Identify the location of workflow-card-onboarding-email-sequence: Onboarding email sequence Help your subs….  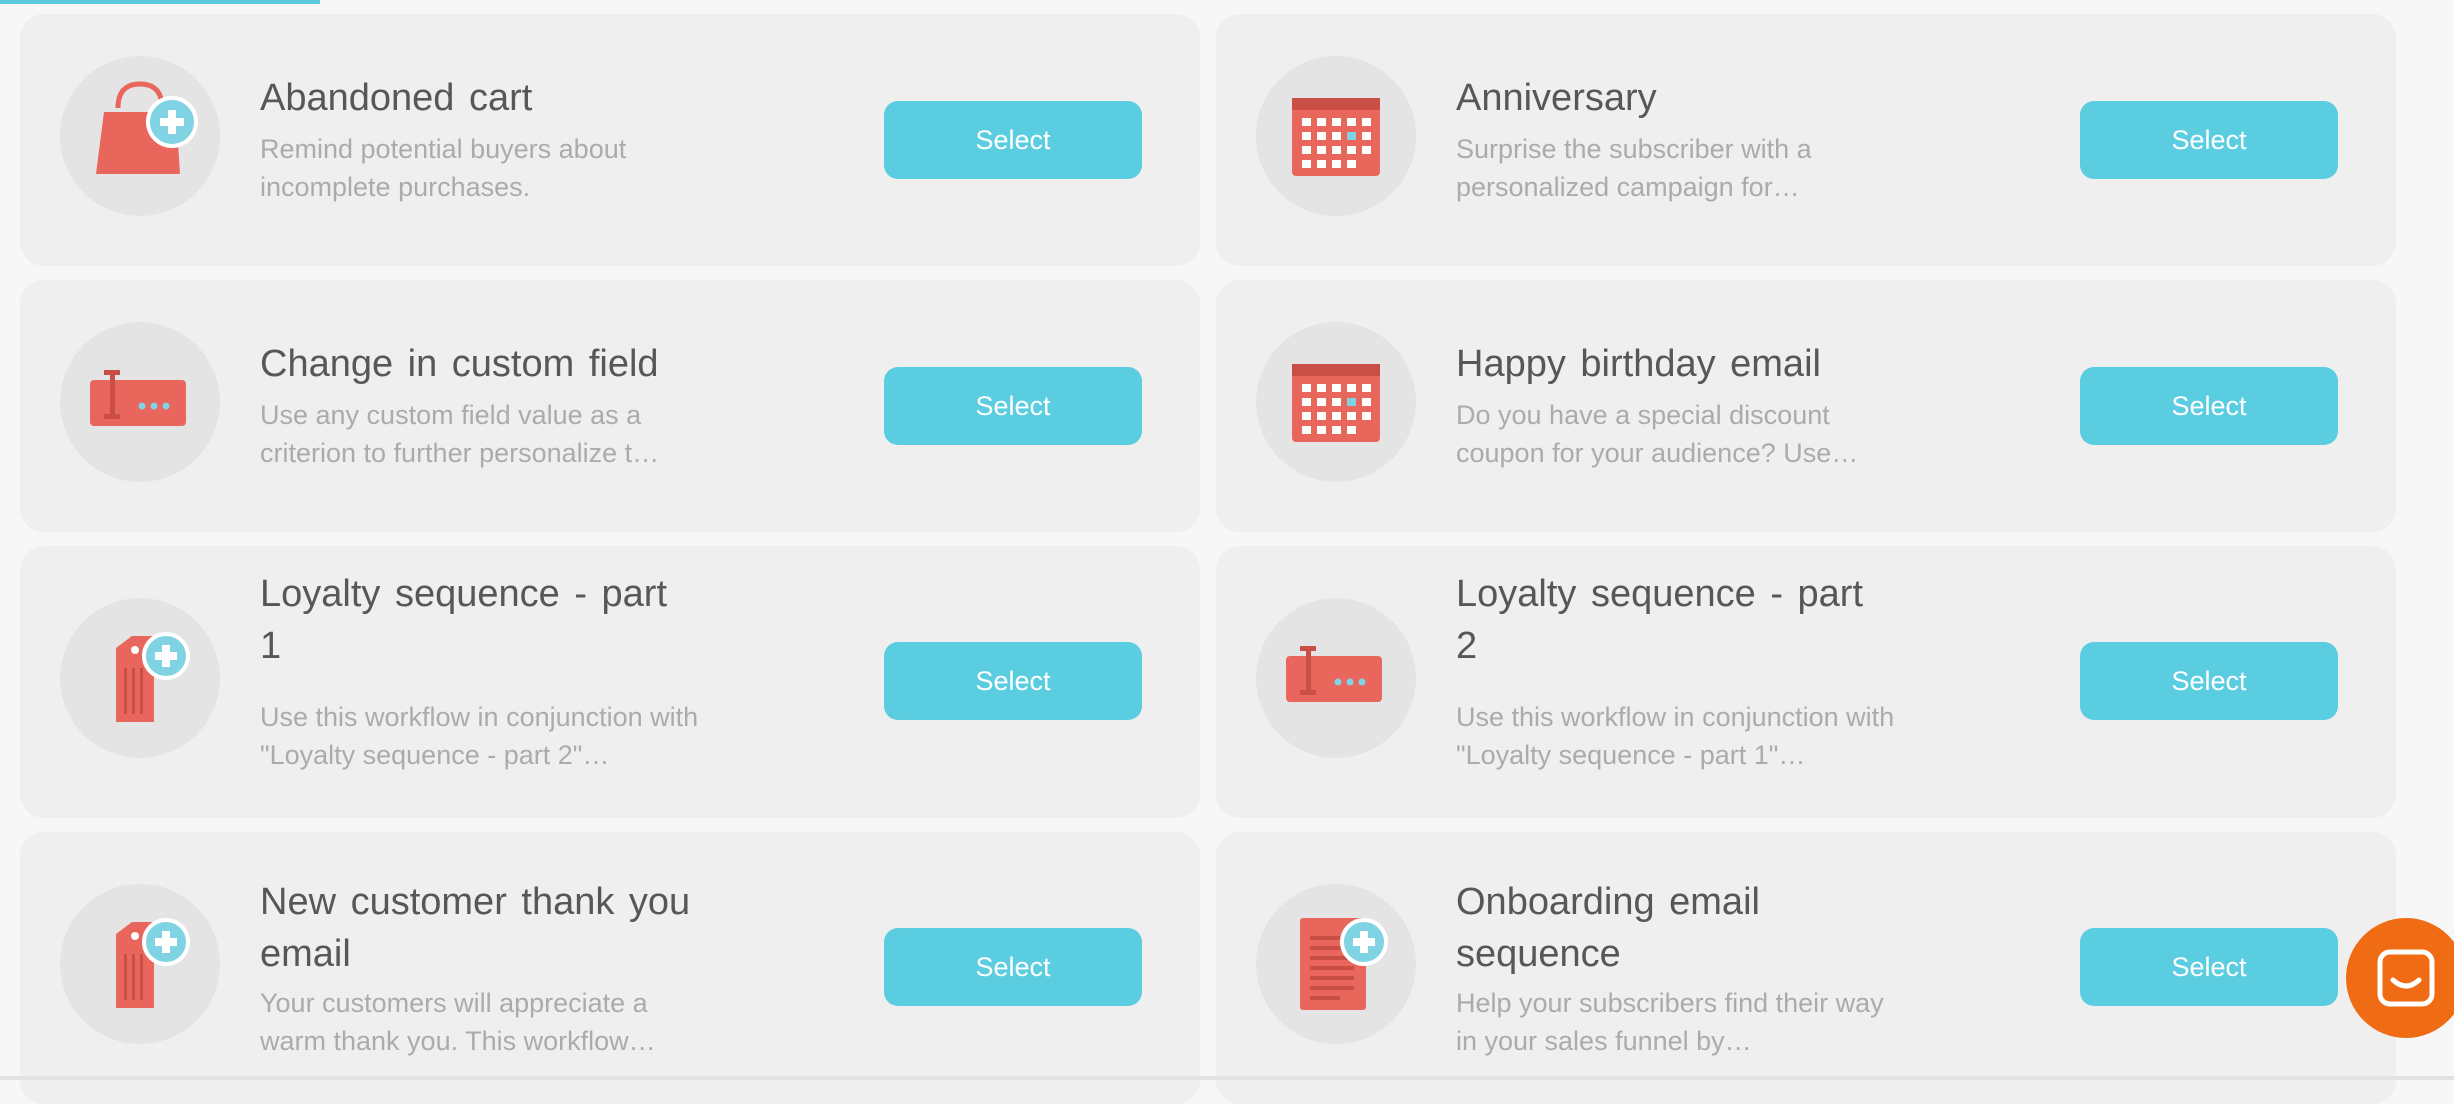
(1806, 968).